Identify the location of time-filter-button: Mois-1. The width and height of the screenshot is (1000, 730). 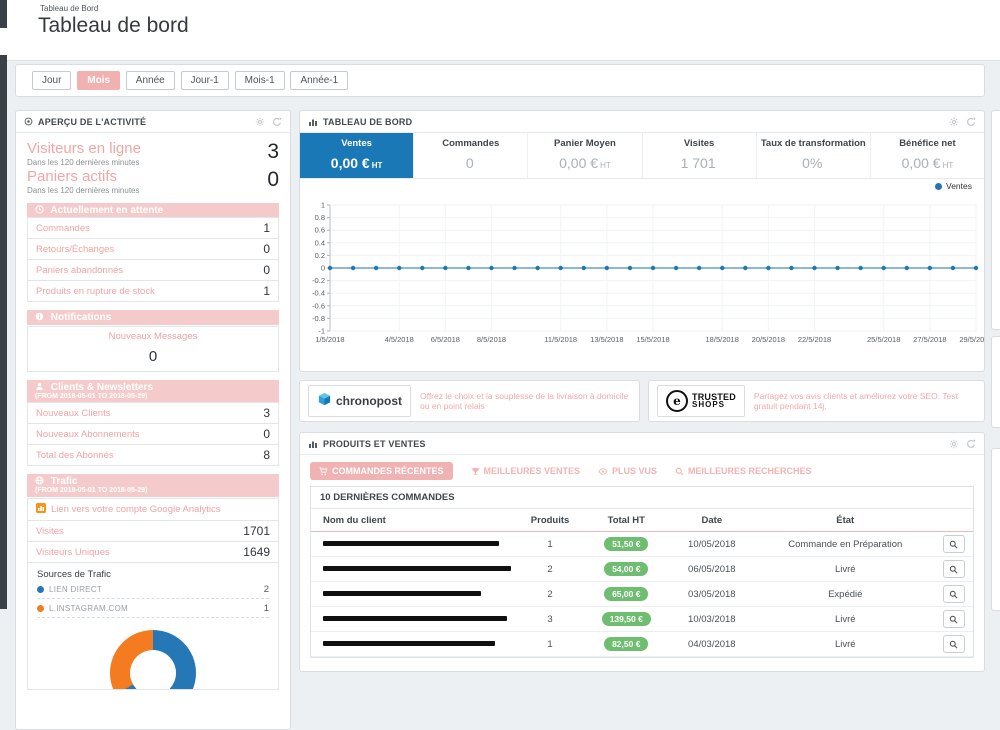
(259, 80).